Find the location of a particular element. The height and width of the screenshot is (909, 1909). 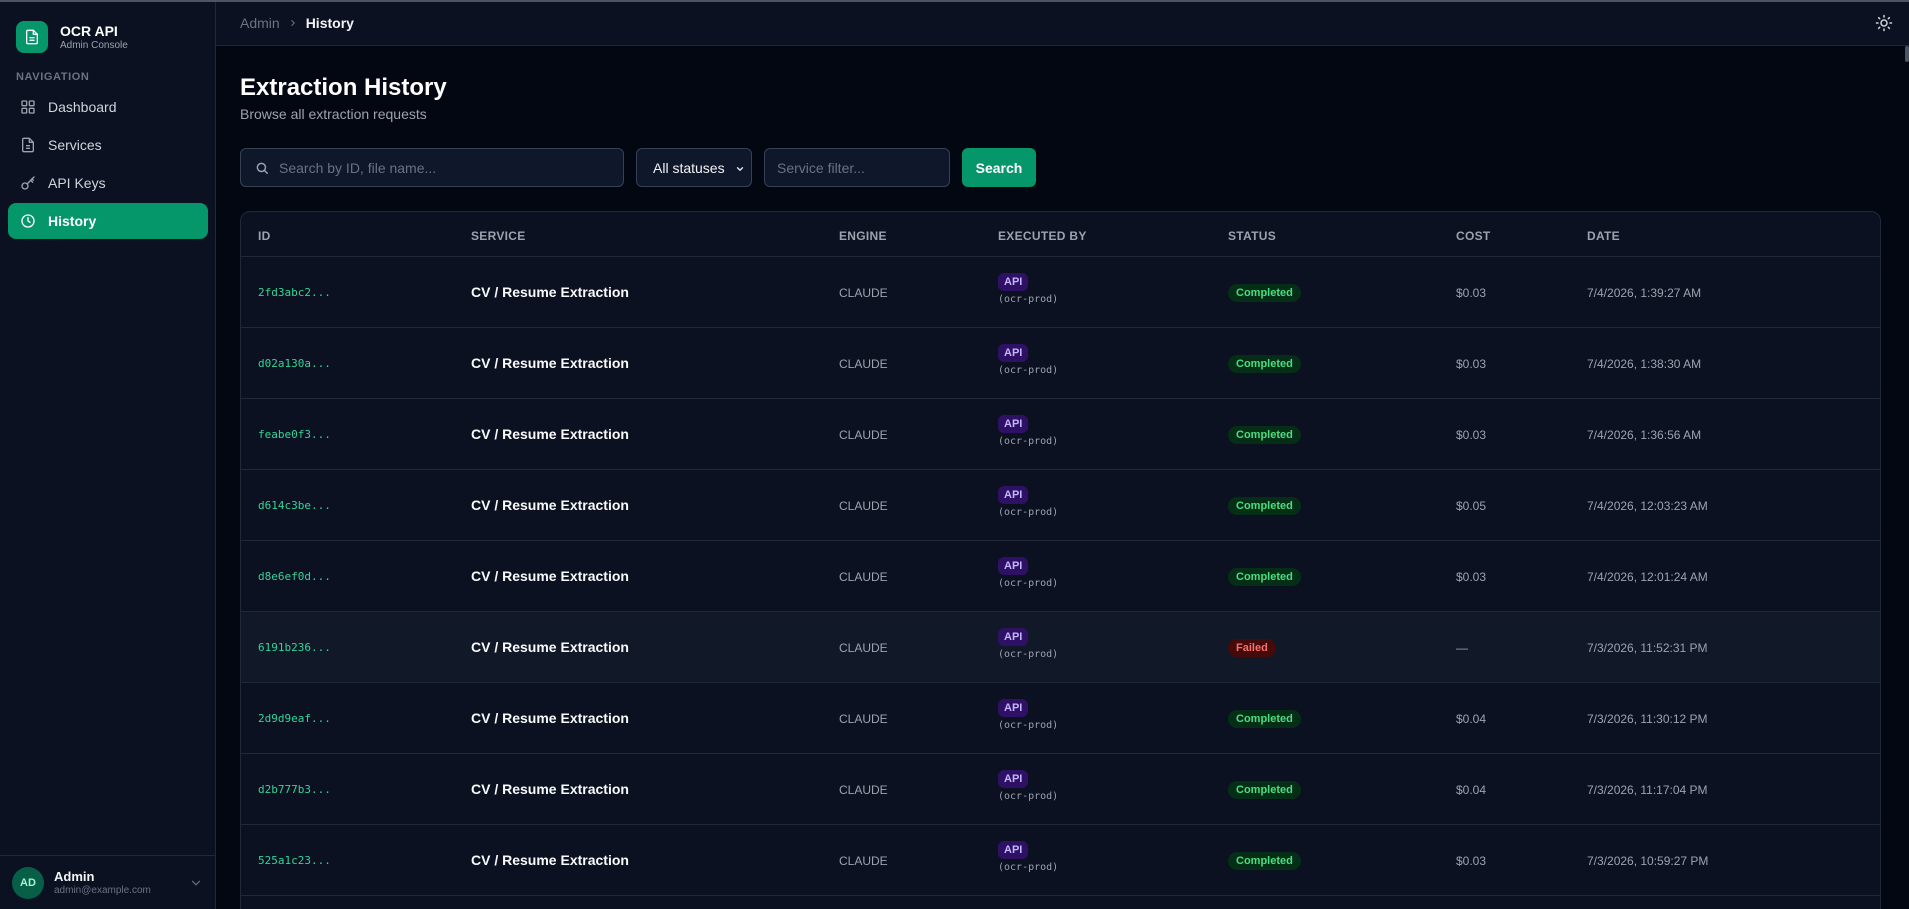

status-badge: Failed is located at coordinates (1252, 648).